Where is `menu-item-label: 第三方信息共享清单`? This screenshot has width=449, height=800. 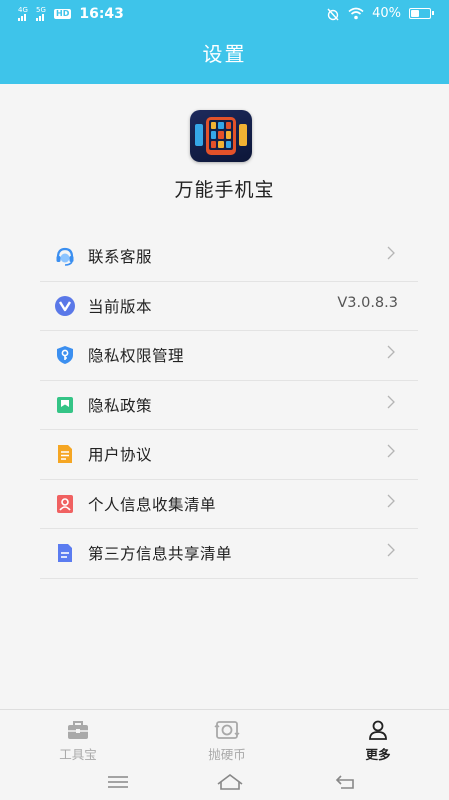
menu-item-label: 第三方信息共享清单 is located at coordinates (160, 554).